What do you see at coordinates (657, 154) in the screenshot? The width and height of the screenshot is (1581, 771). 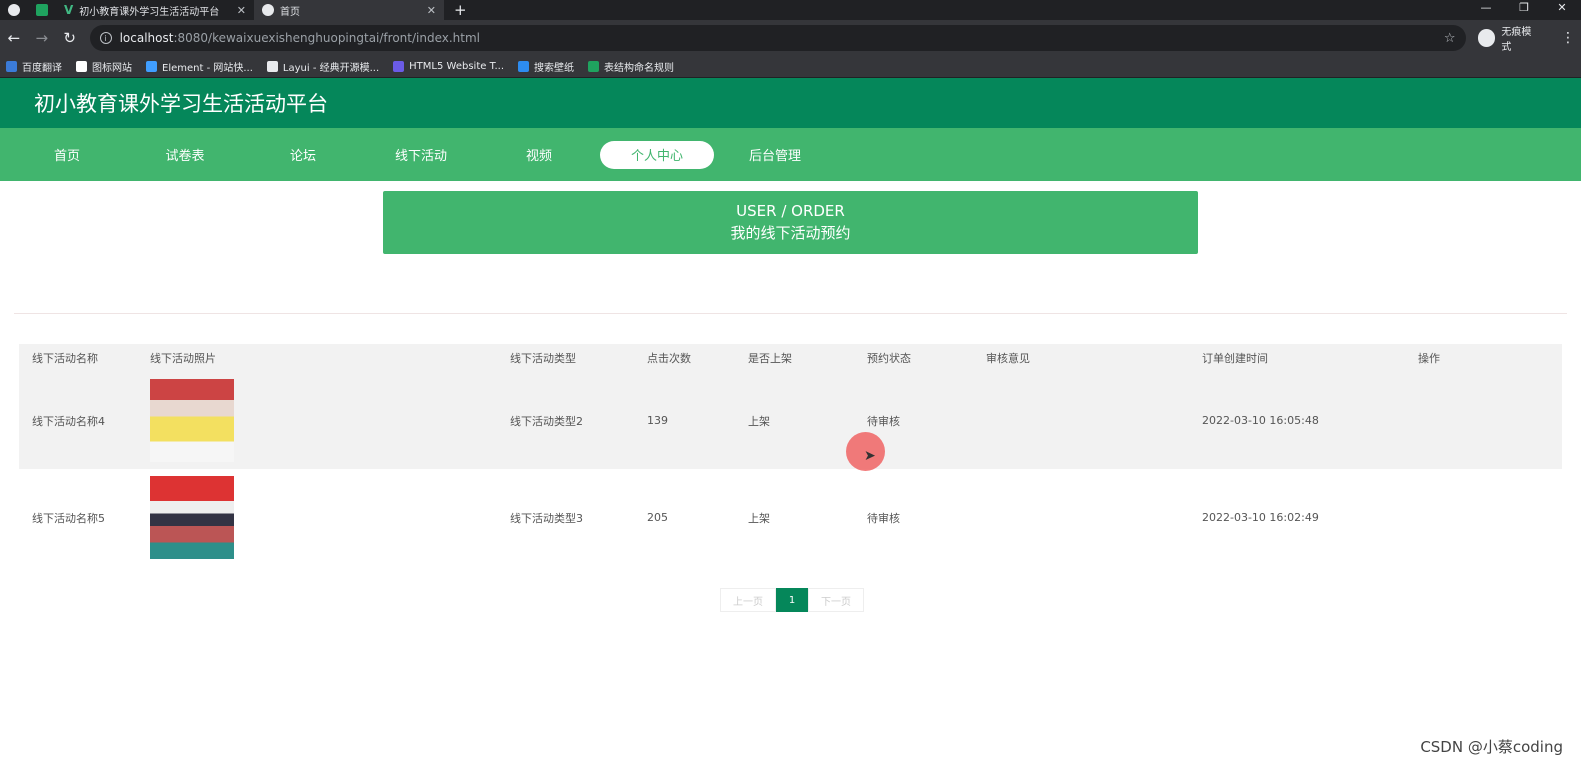 I see `nav-personal-center: 个人中心` at bounding box center [657, 154].